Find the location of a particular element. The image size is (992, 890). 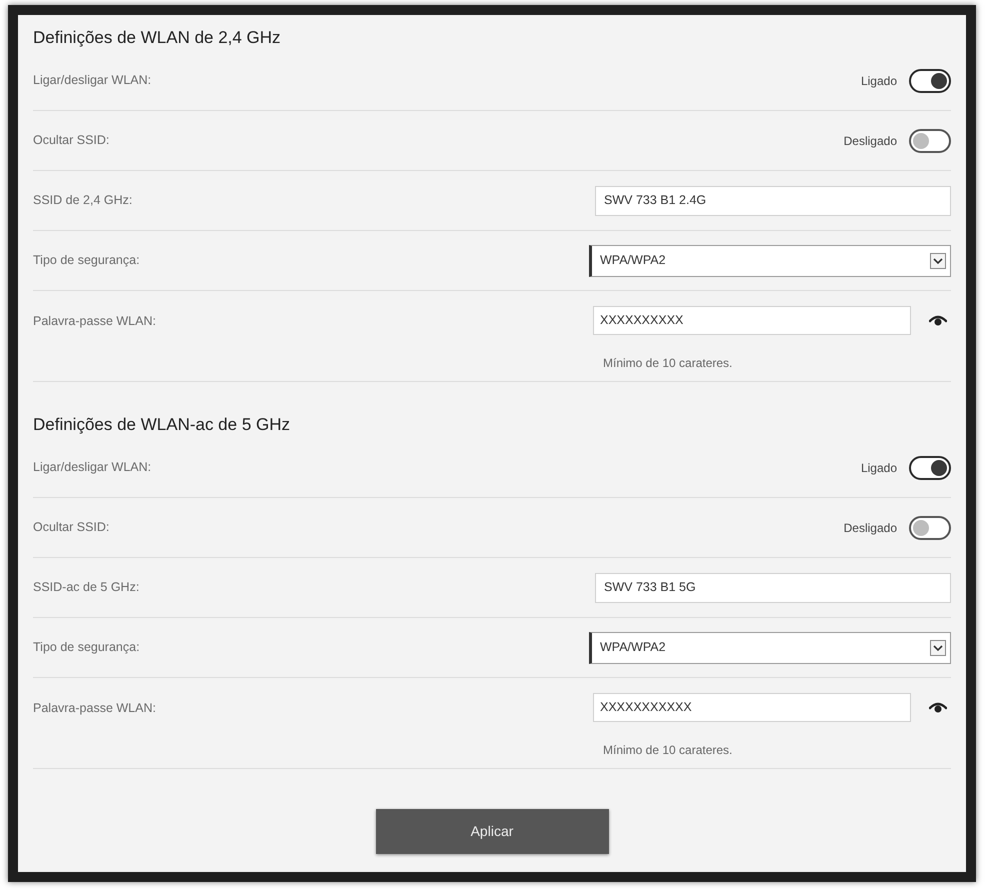

field-label: SSID de 2,4 GHz: is located at coordinates (82, 201).